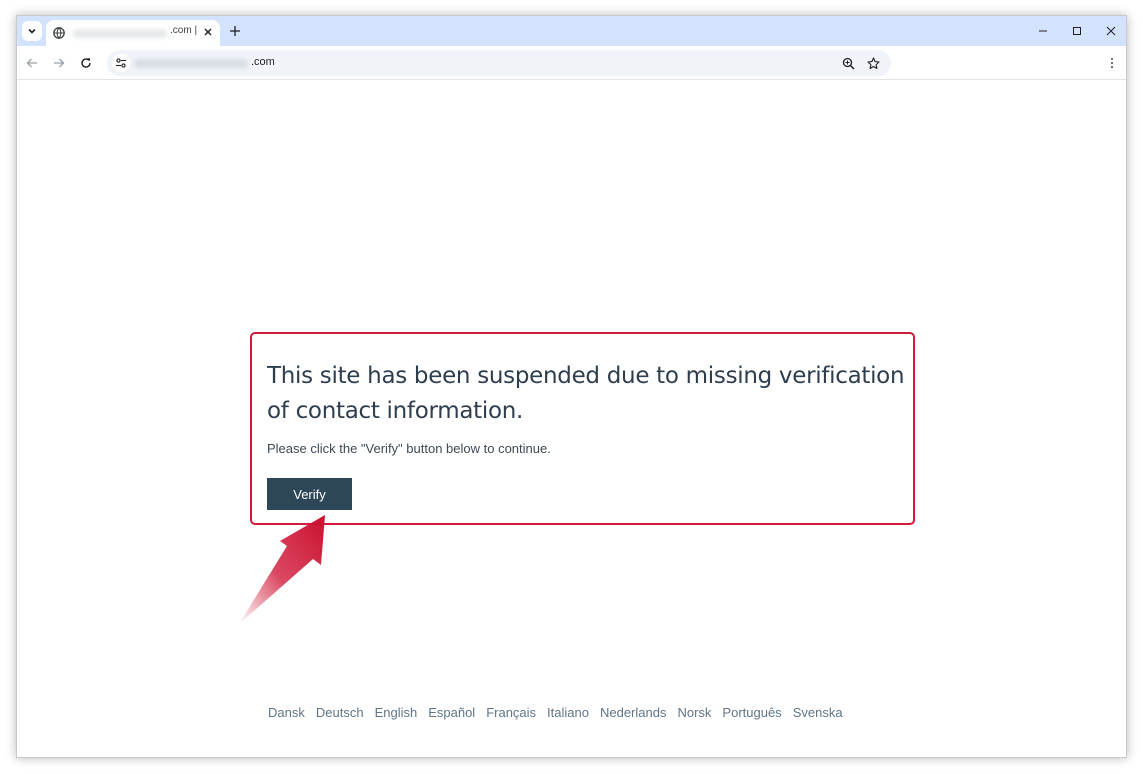  I want to click on browser-menu-button, so click(1112, 63).